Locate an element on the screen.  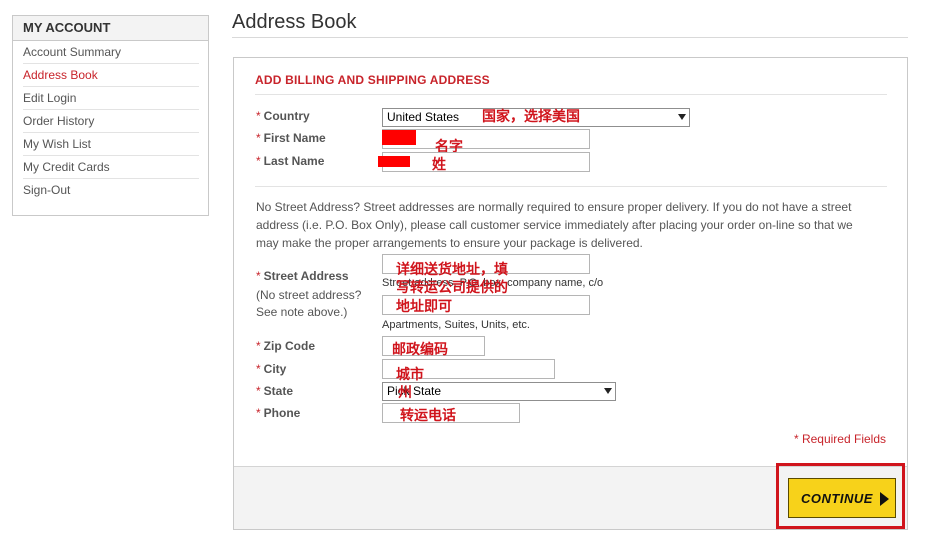
phone-label: * Phone is located at coordinates (278, 413).